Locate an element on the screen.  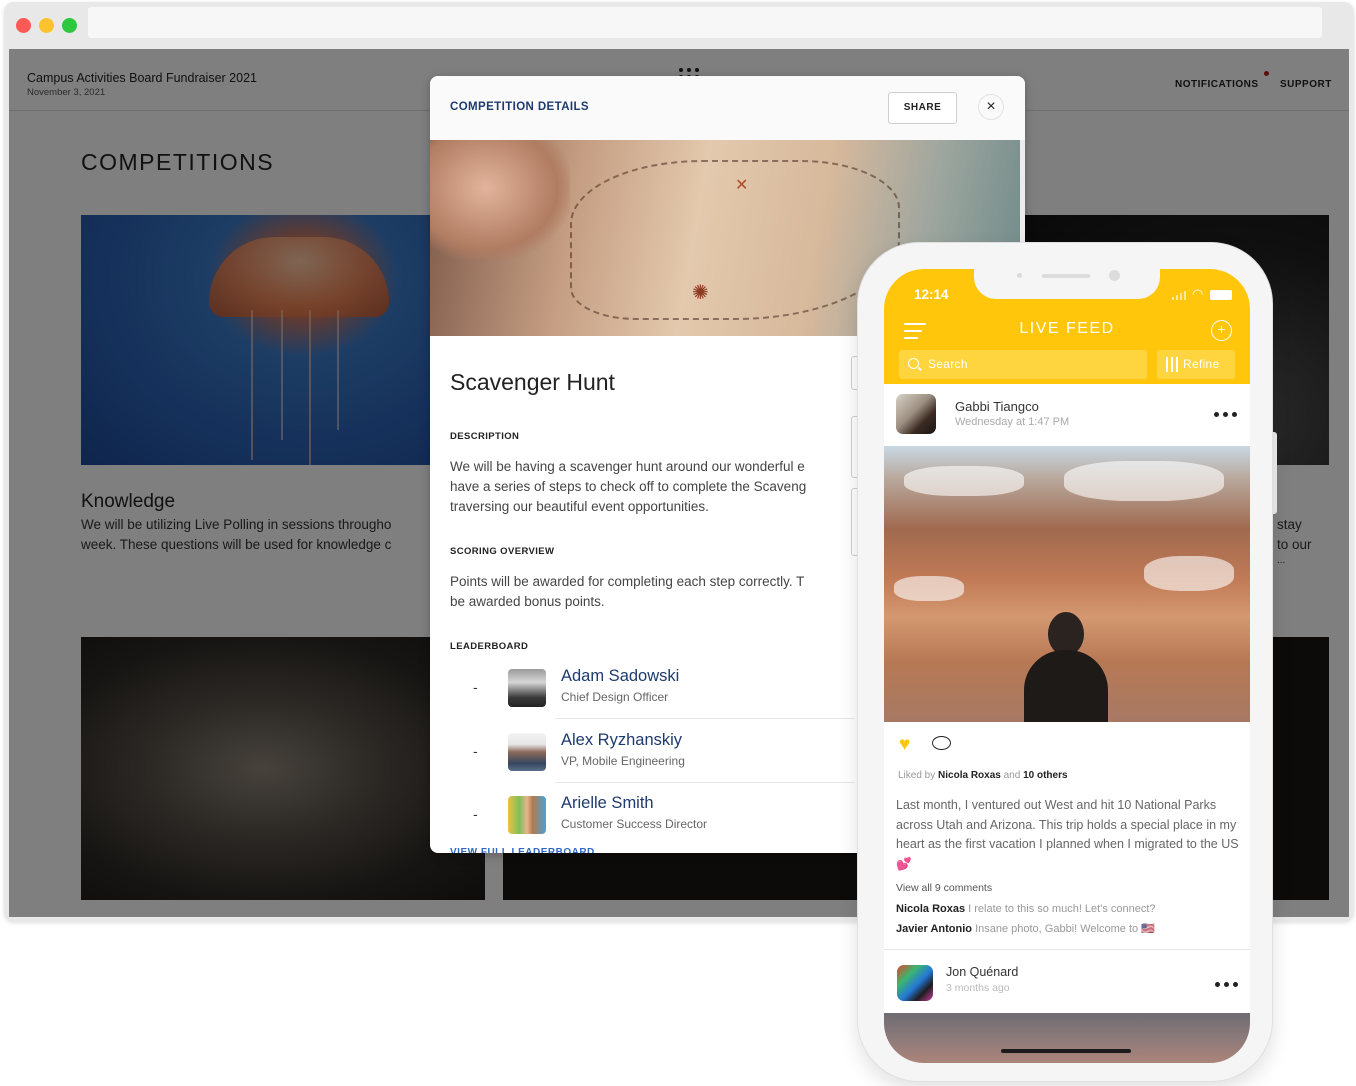
browser-chrome is located at coordinates (679, 25).